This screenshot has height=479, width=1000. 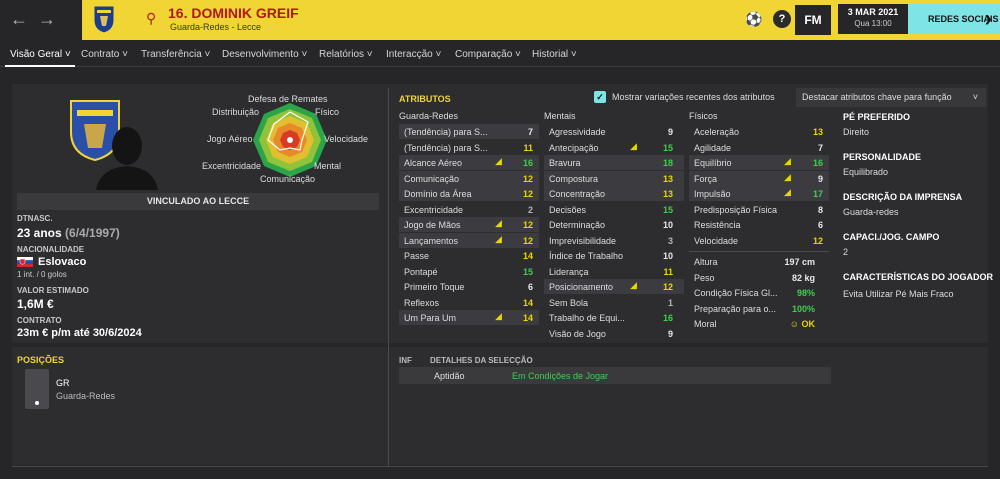 What do you see at coordinates (327, 112) in the screenshot?
I see `radar-label-physical: Físico` at bounding box center [327, 112].